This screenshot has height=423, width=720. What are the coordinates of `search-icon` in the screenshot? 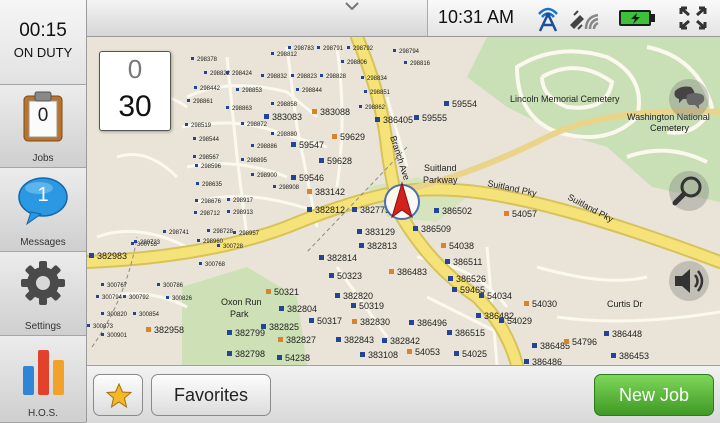 It's located at (689, 191).